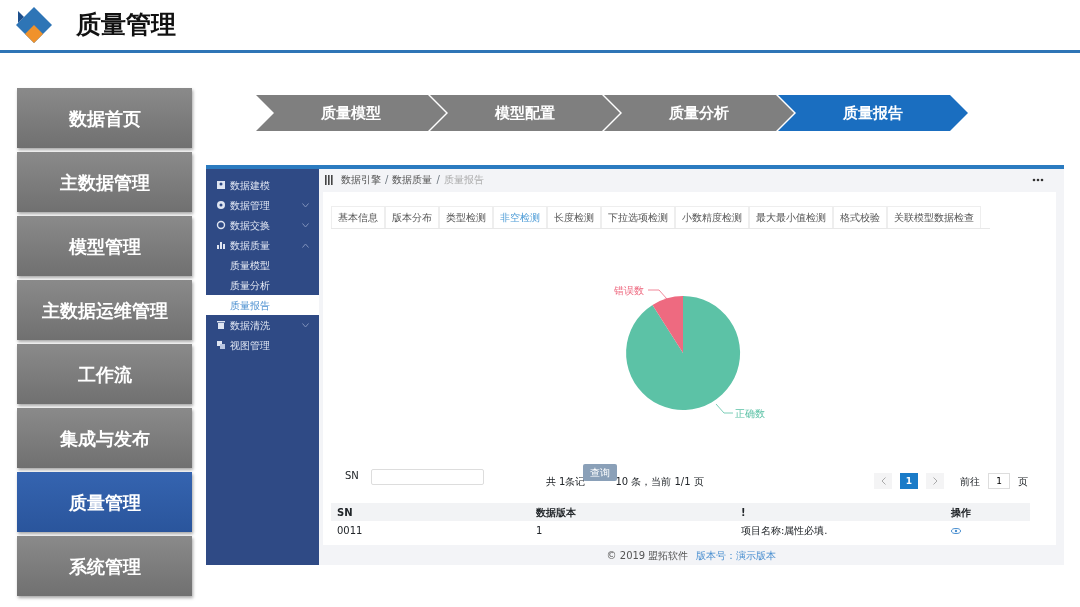 The image size is (1080, 607). What do you see at coordinates (352, 476) in the screenshot?
I see `field-label: SN` at bounding box center [352, 476].